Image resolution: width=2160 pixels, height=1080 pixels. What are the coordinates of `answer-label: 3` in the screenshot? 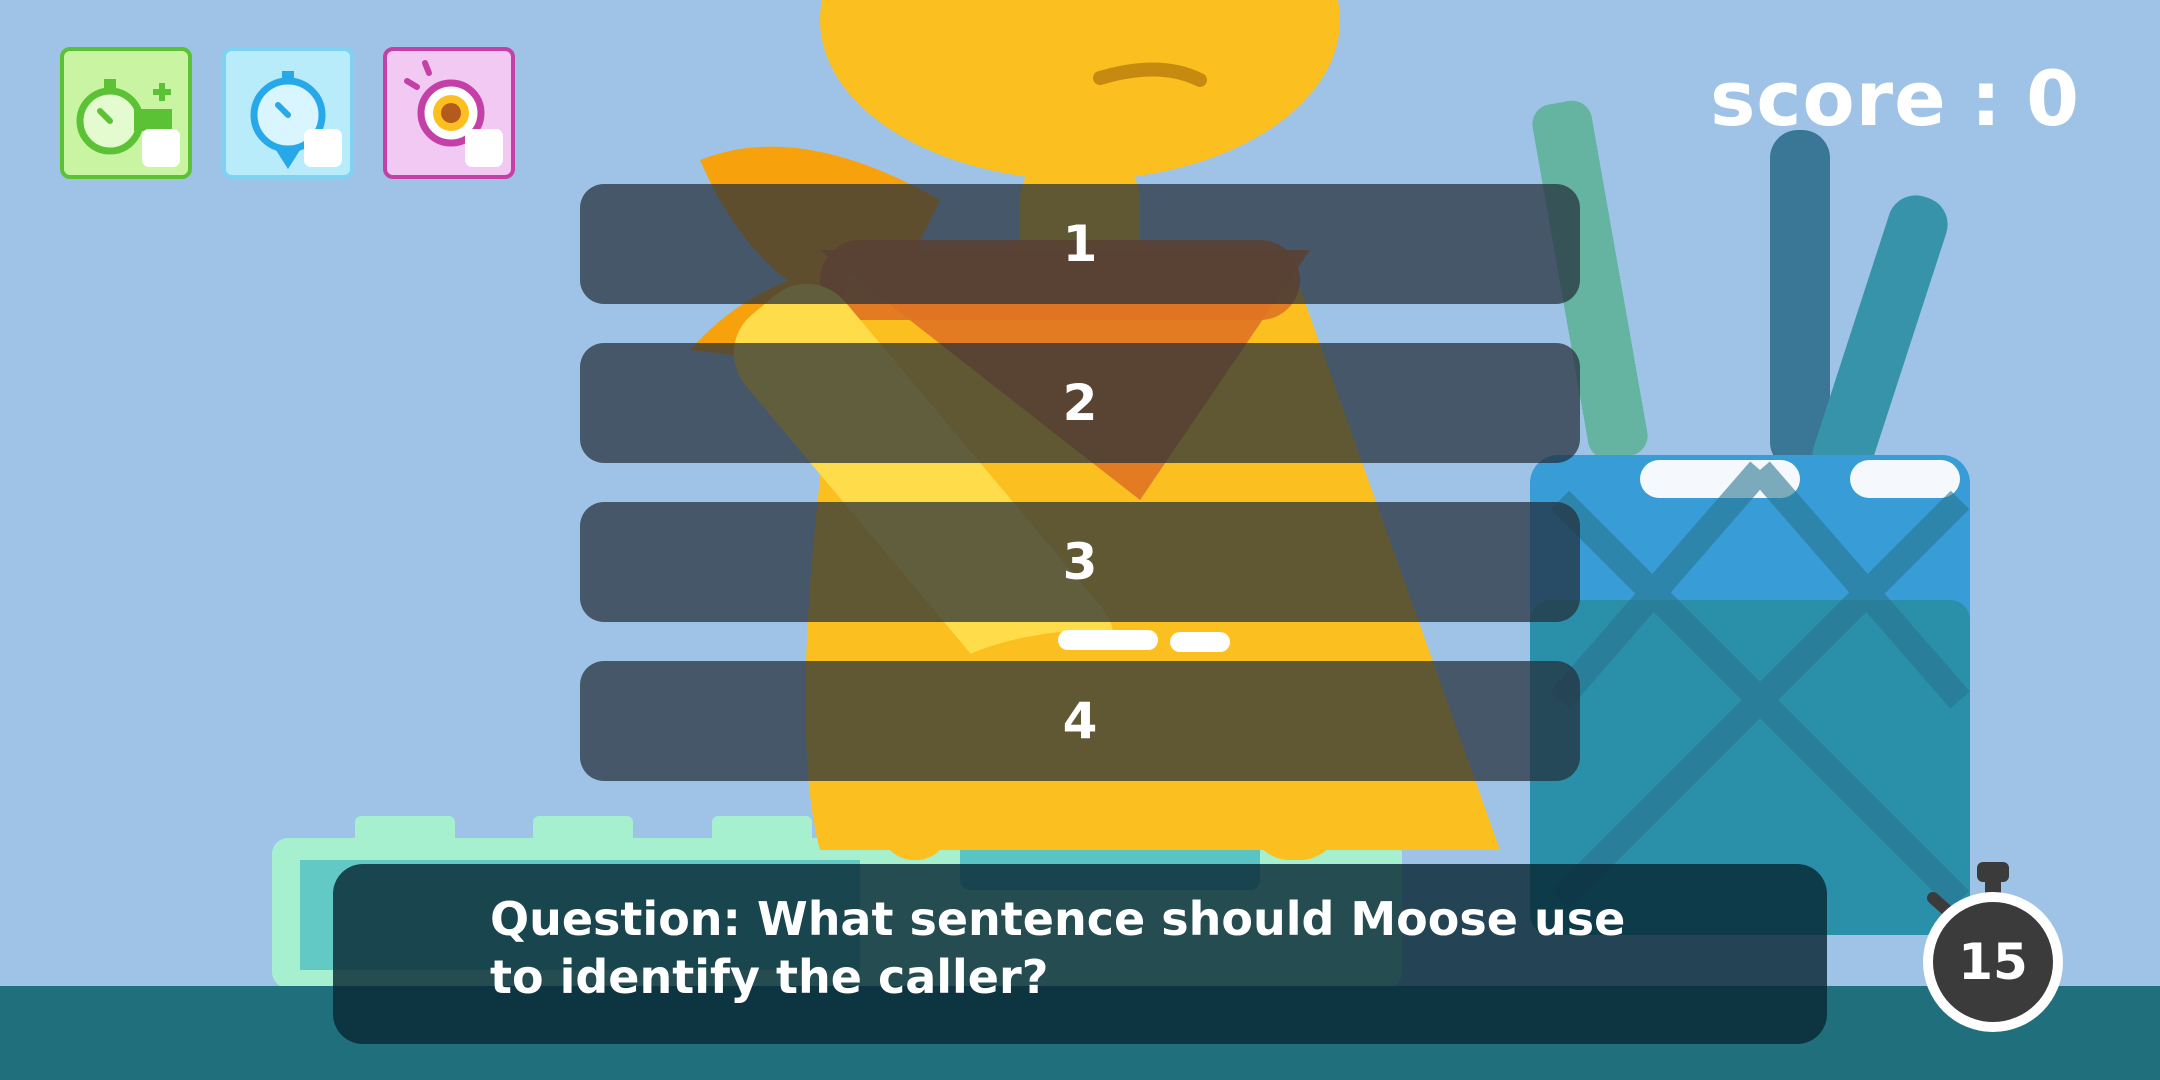 It's located at (1080, 562).